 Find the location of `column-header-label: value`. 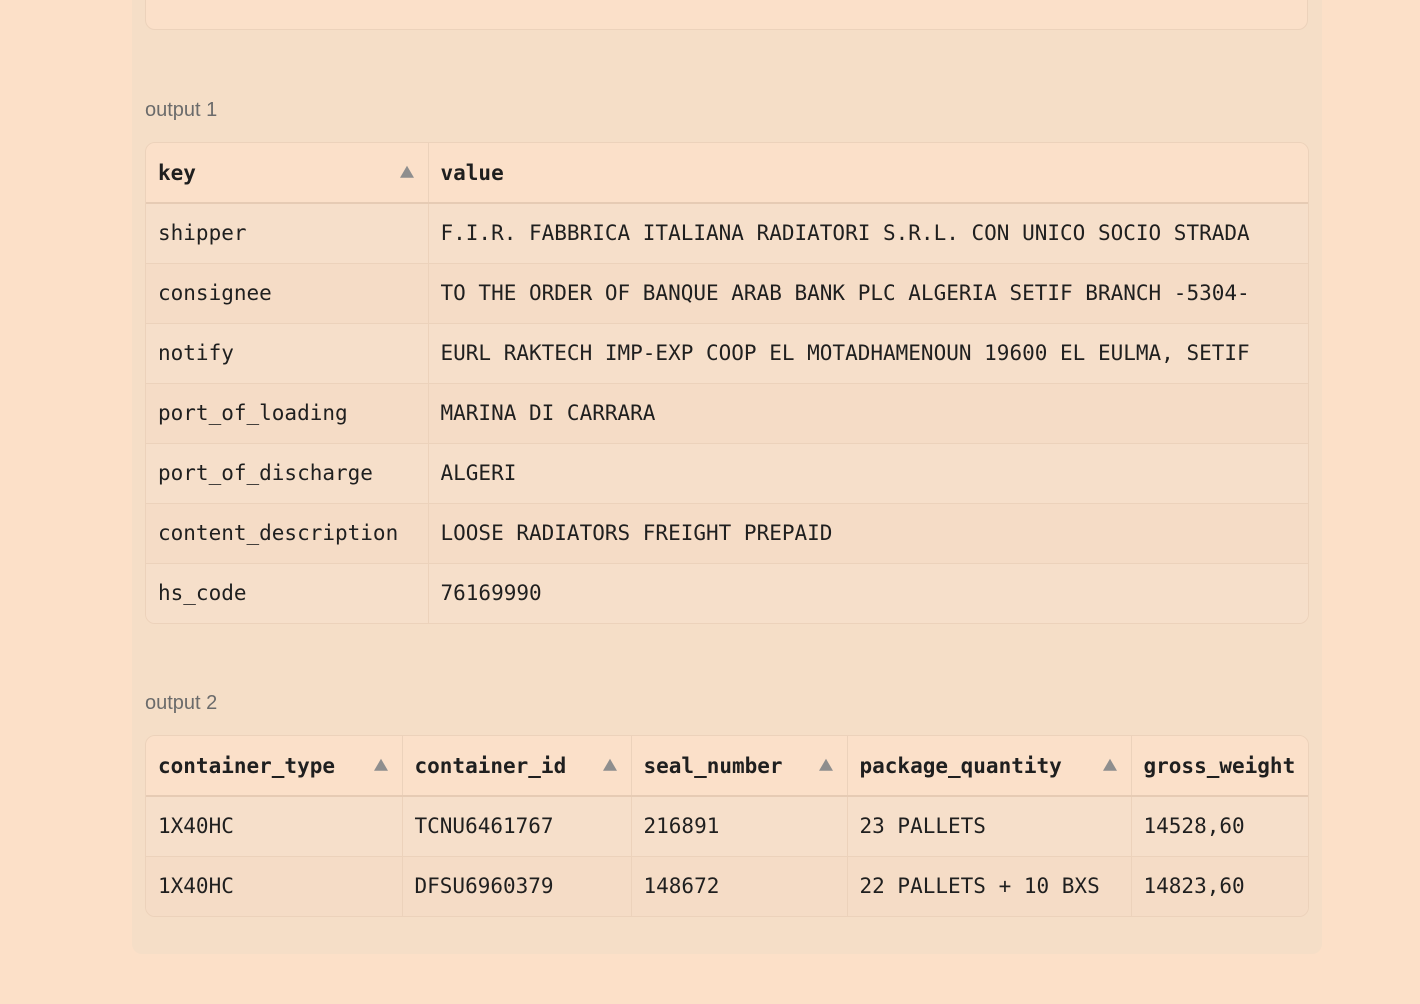

column-header-label: value is located at coordinates (472, 172).